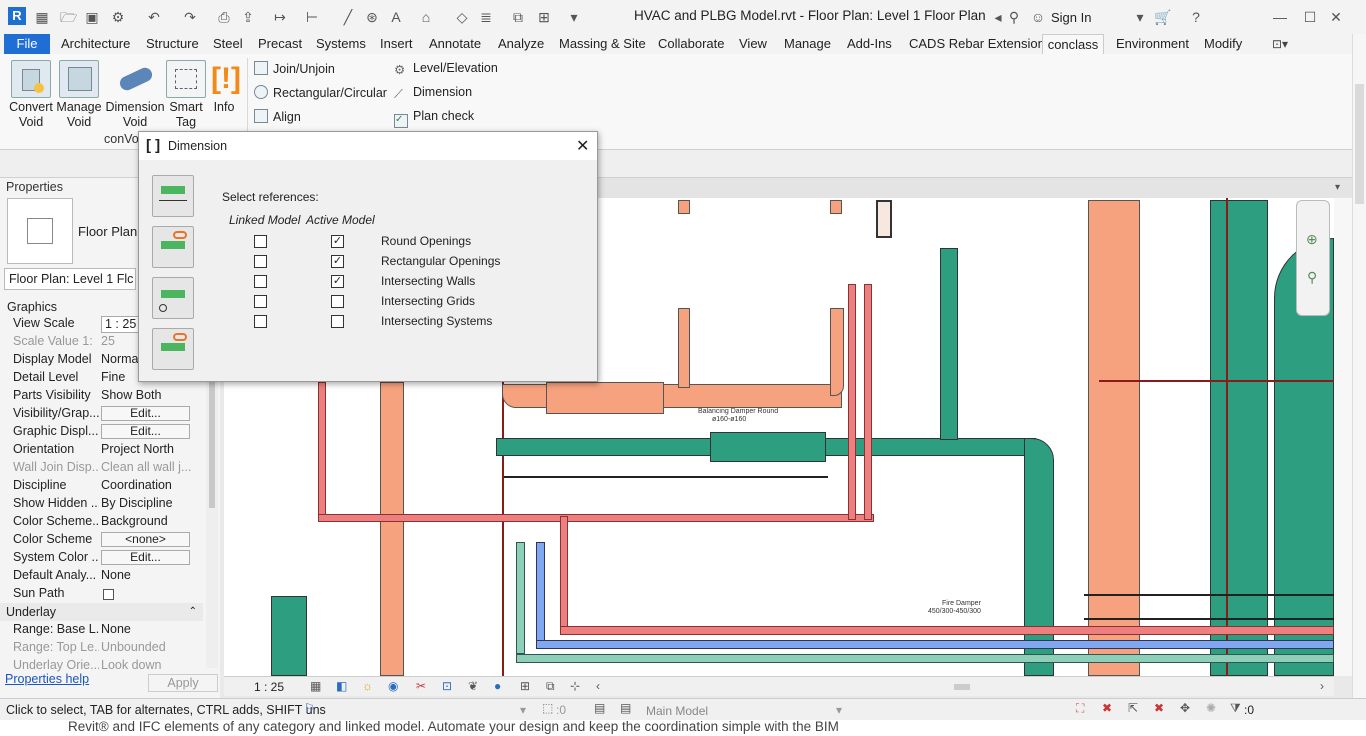 The image size is (1366, 736). I want to click on convert-void-button: Convert Void, so click(31, 95).